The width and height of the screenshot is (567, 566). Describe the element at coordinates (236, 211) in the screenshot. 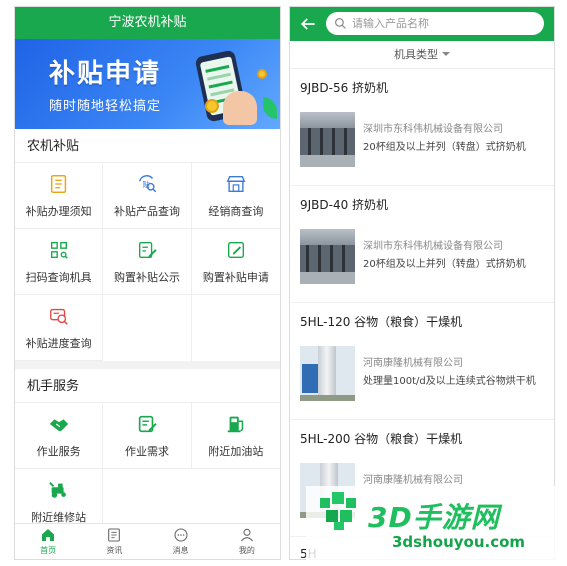

I see `grid-item-label: 经销商查询` at that location.